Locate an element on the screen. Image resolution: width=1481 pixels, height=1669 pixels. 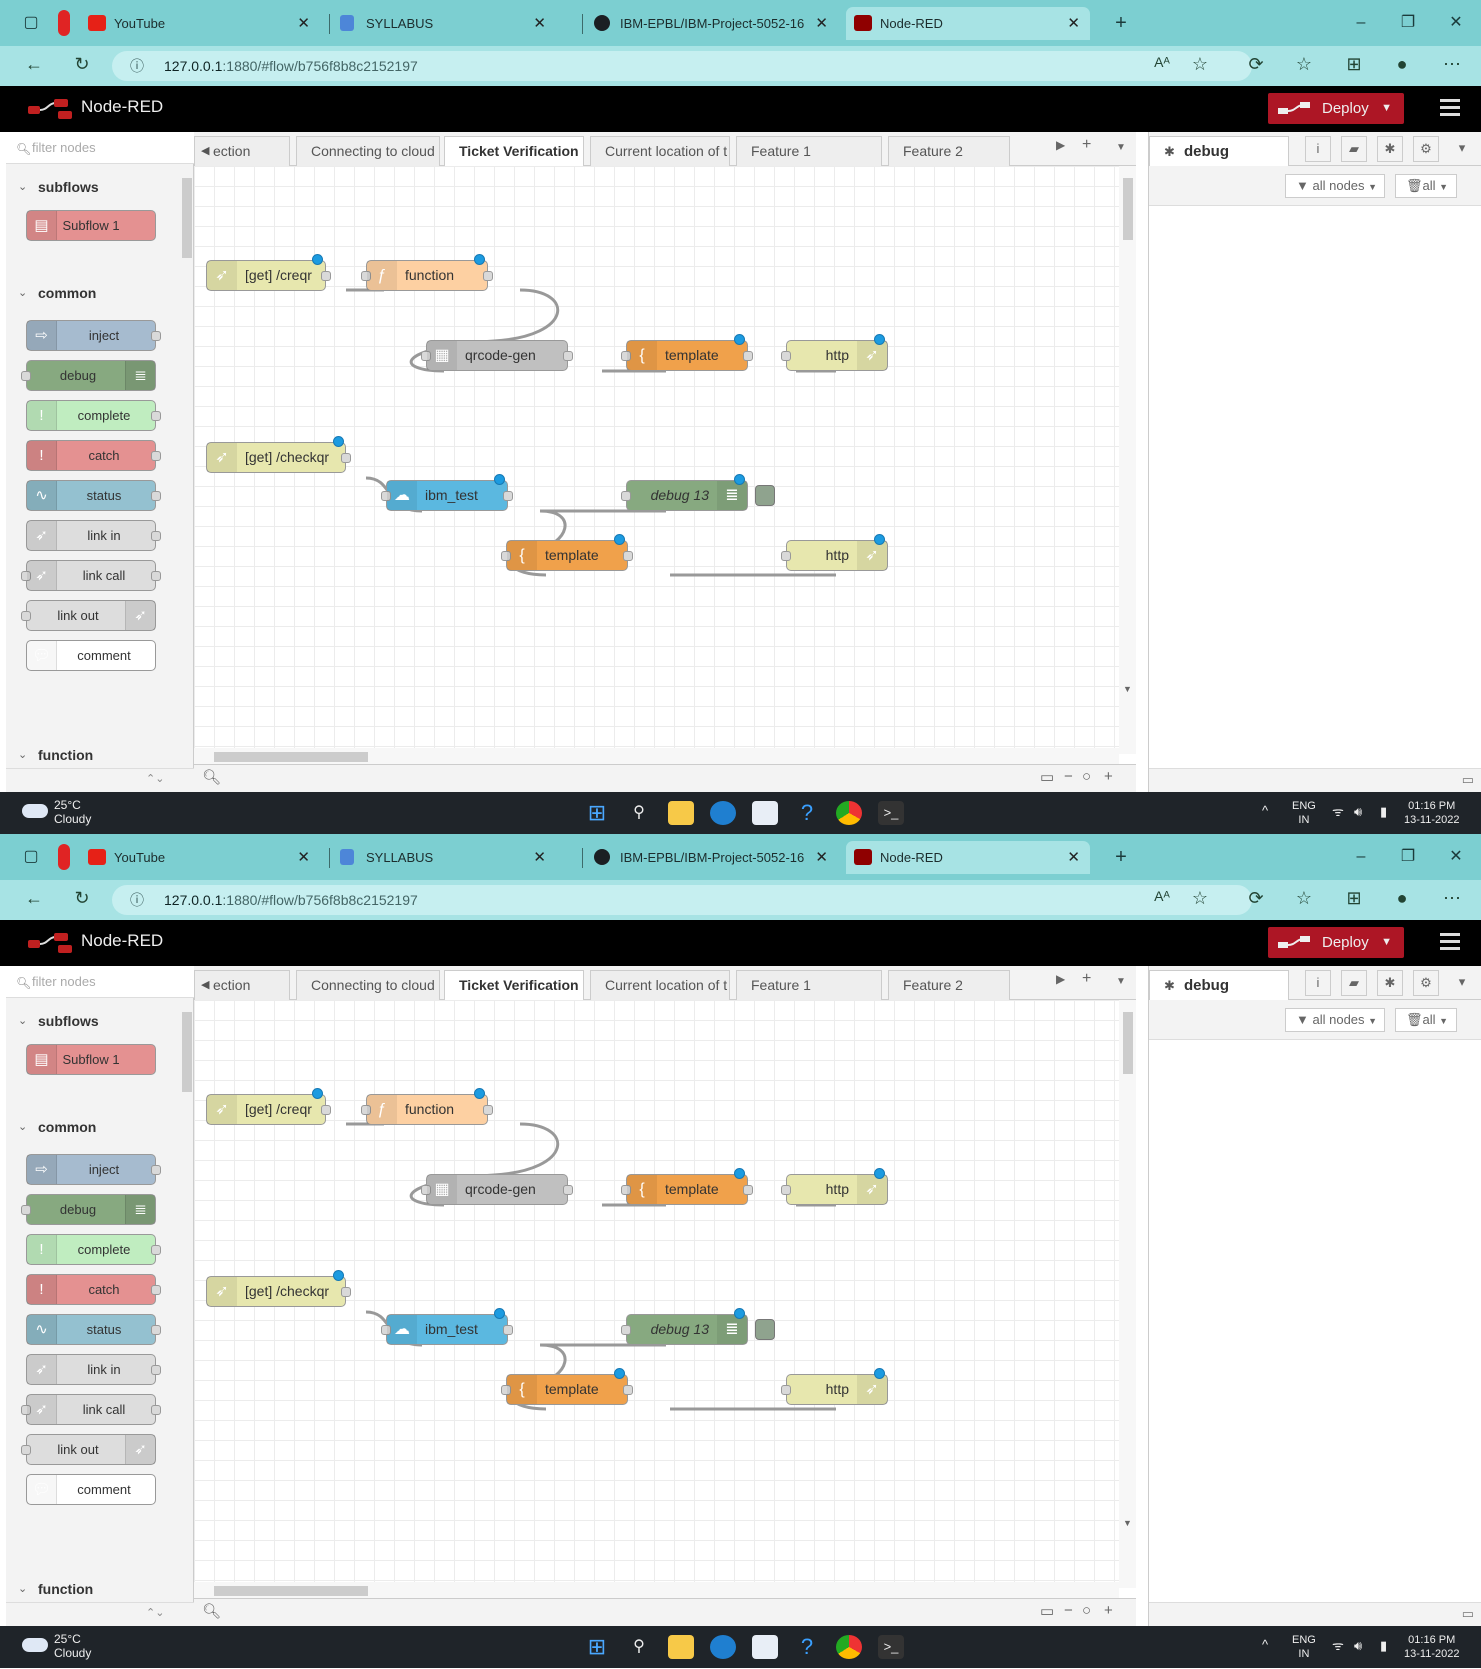
chrome-icon is located at coordinates (849, 1647).